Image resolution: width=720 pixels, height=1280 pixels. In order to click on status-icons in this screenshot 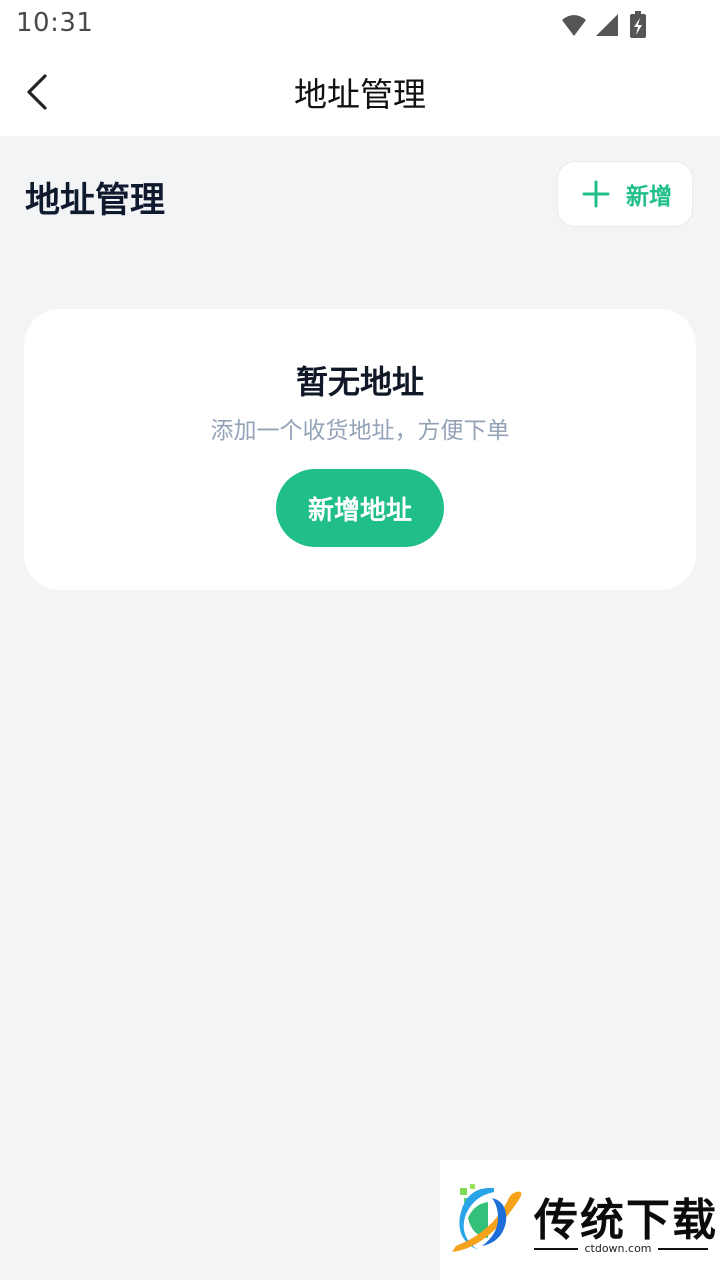, I will do `click(604, 24)`.